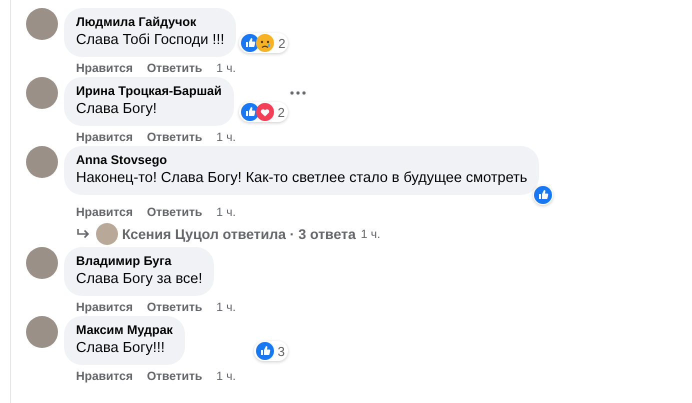  I want to click on comment-text: Наконец-то! Слава Богу! Как-то светлее стало в будущее смотреть, so click(302, 178).